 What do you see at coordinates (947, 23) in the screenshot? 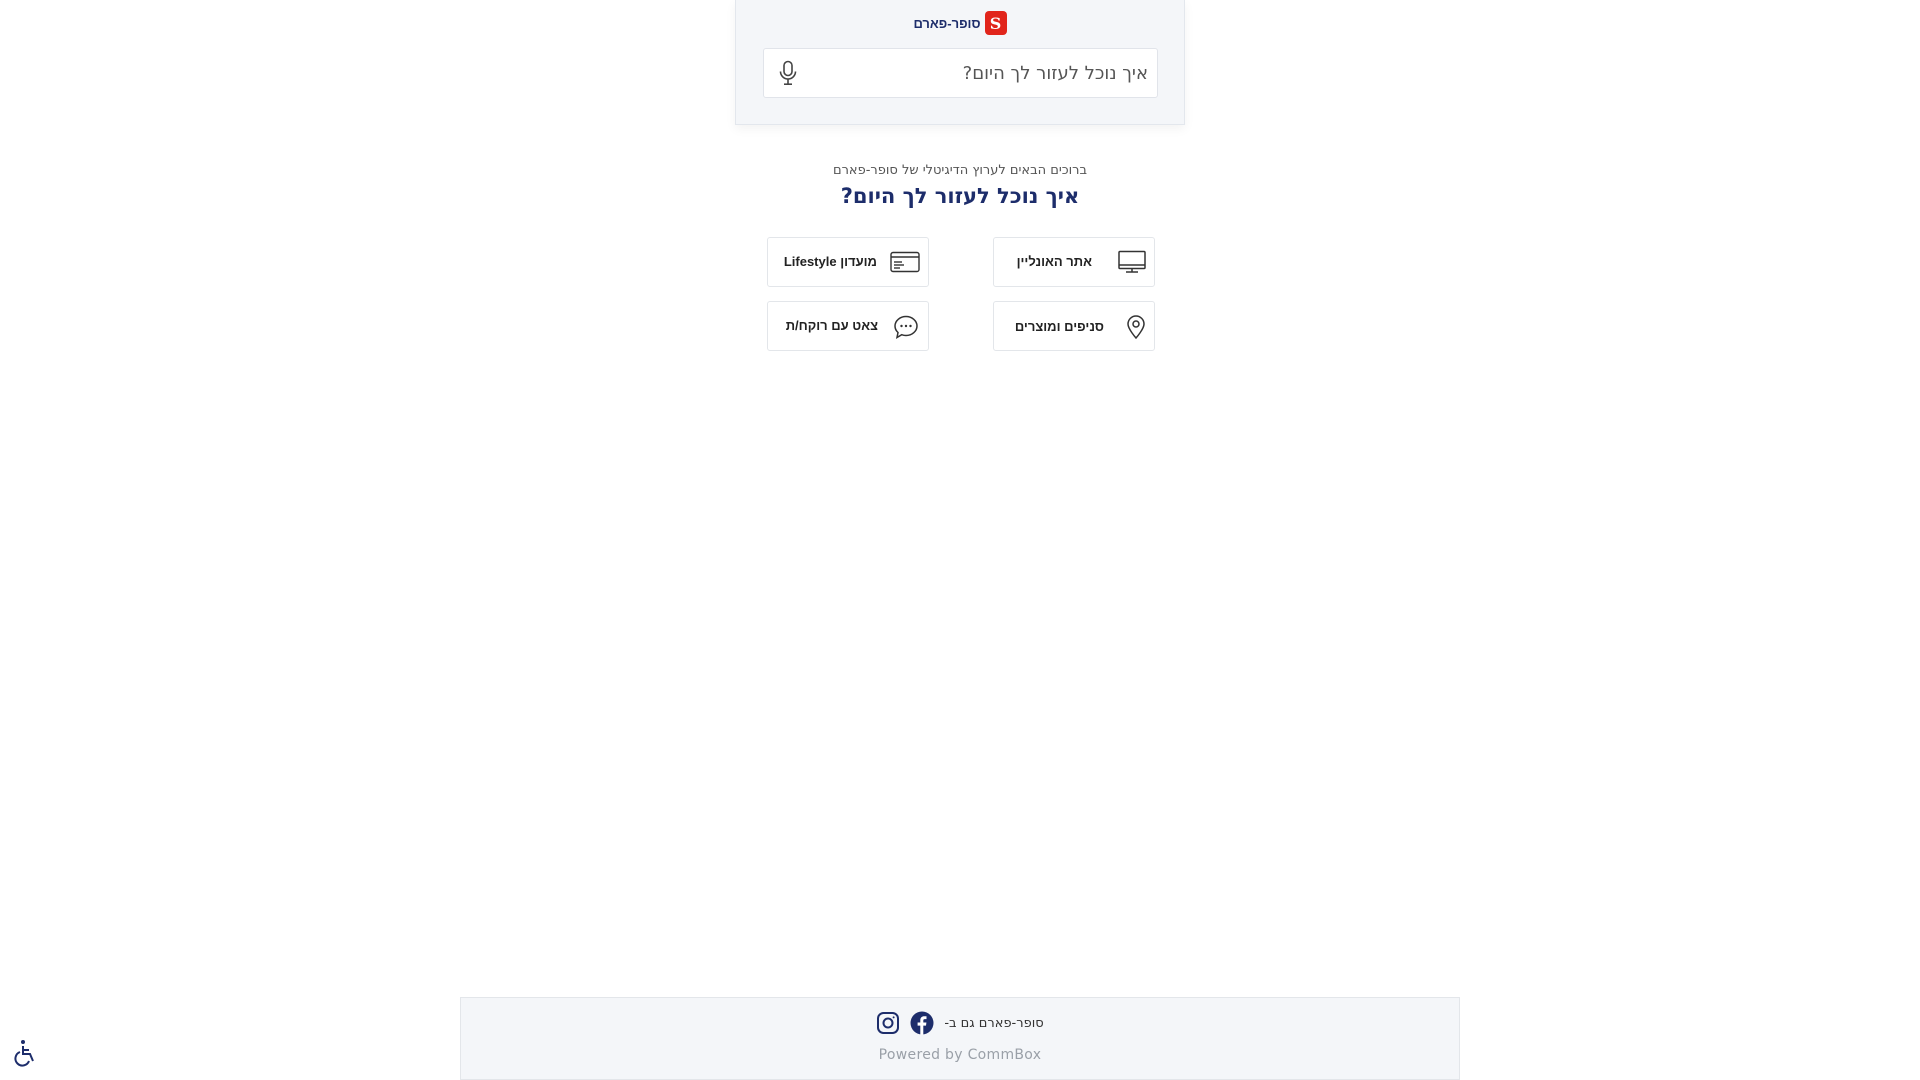
I see `logo-text: סופר-פארם` at bounding box center [947, 23].